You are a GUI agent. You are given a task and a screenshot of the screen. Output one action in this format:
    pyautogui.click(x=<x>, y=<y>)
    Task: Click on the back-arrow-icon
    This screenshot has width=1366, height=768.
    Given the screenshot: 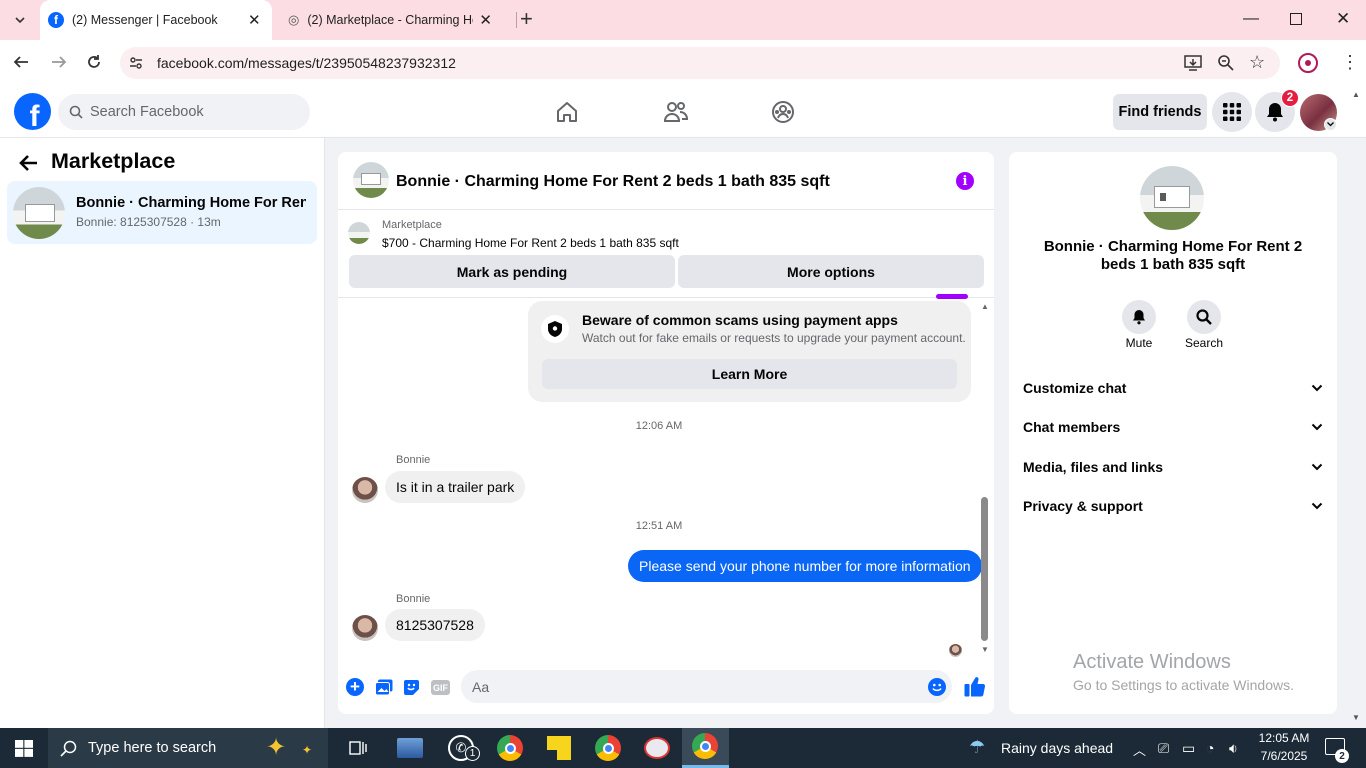 What is the action you would take?
    pyautogui.click(x=29, y=163)
    